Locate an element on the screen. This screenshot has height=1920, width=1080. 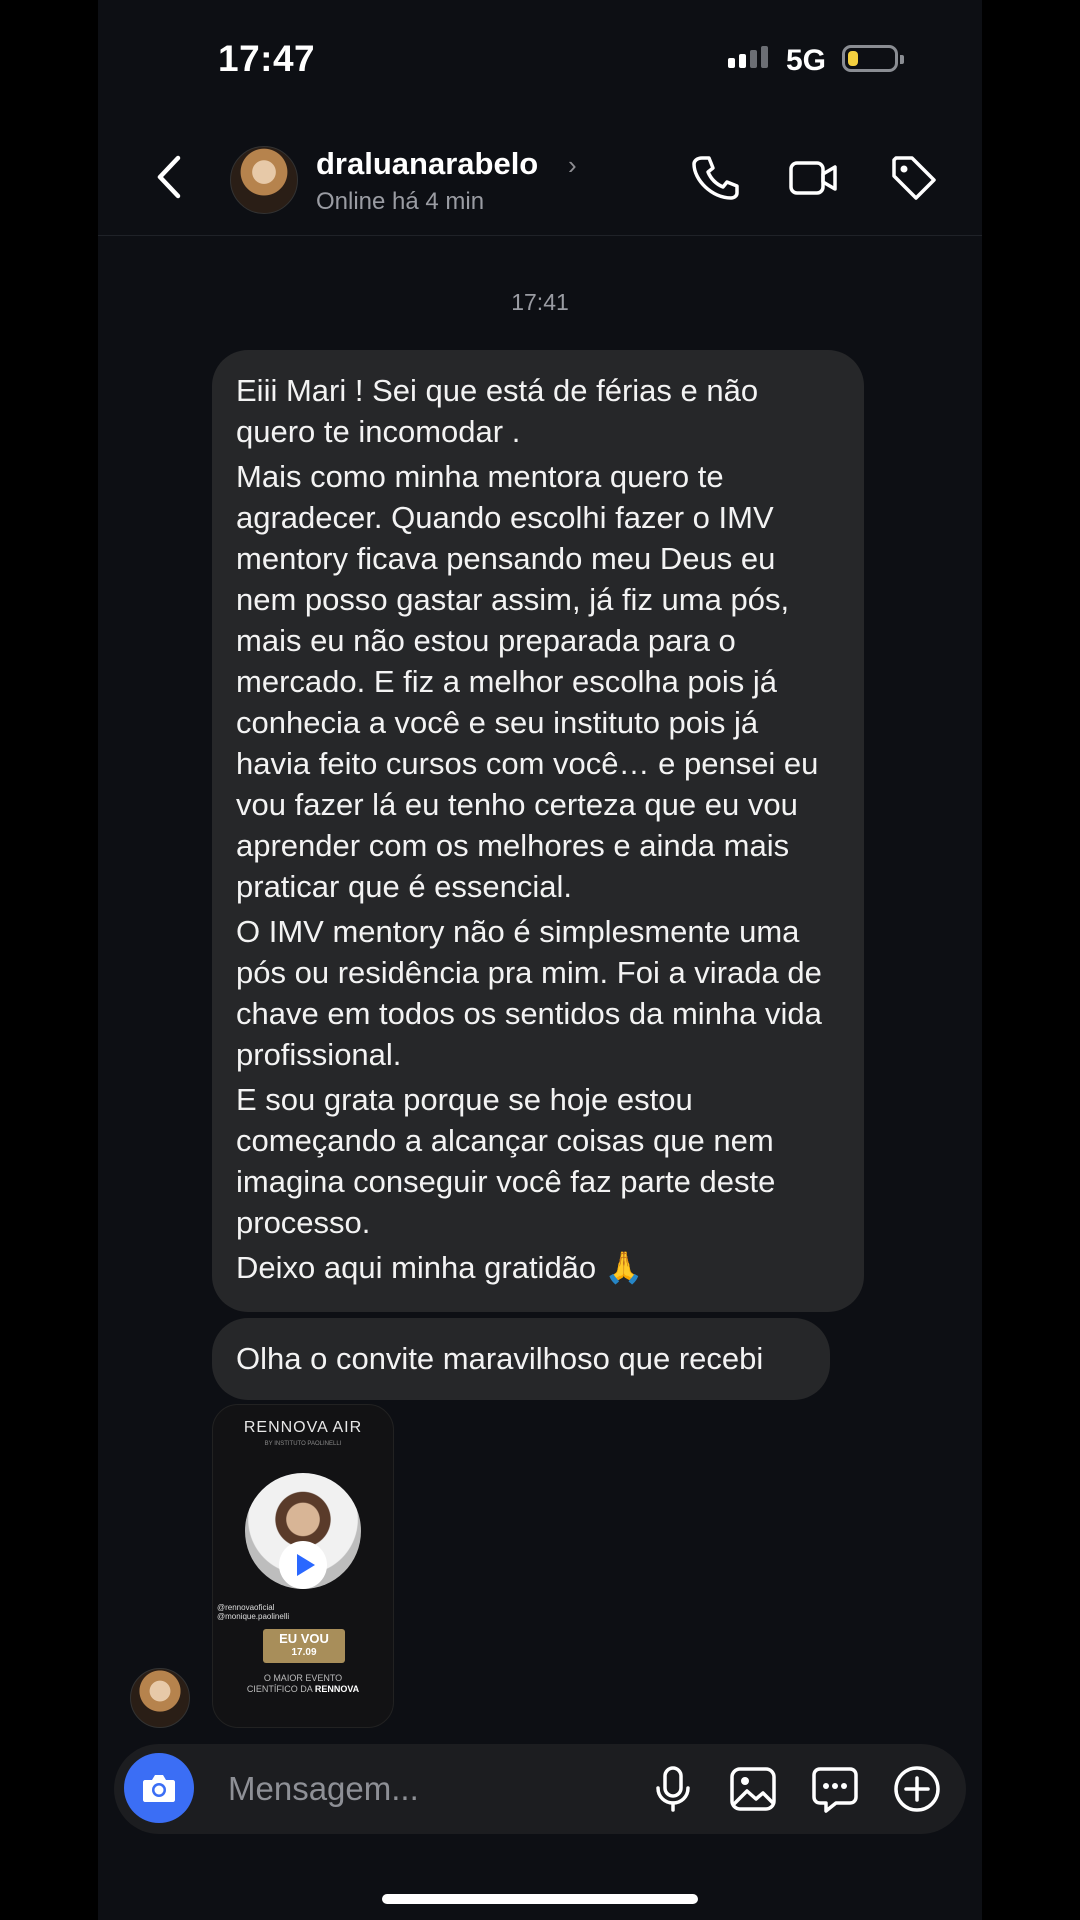
footer-line2-brand: RENNOVA is located at coordinates (337, 1689).